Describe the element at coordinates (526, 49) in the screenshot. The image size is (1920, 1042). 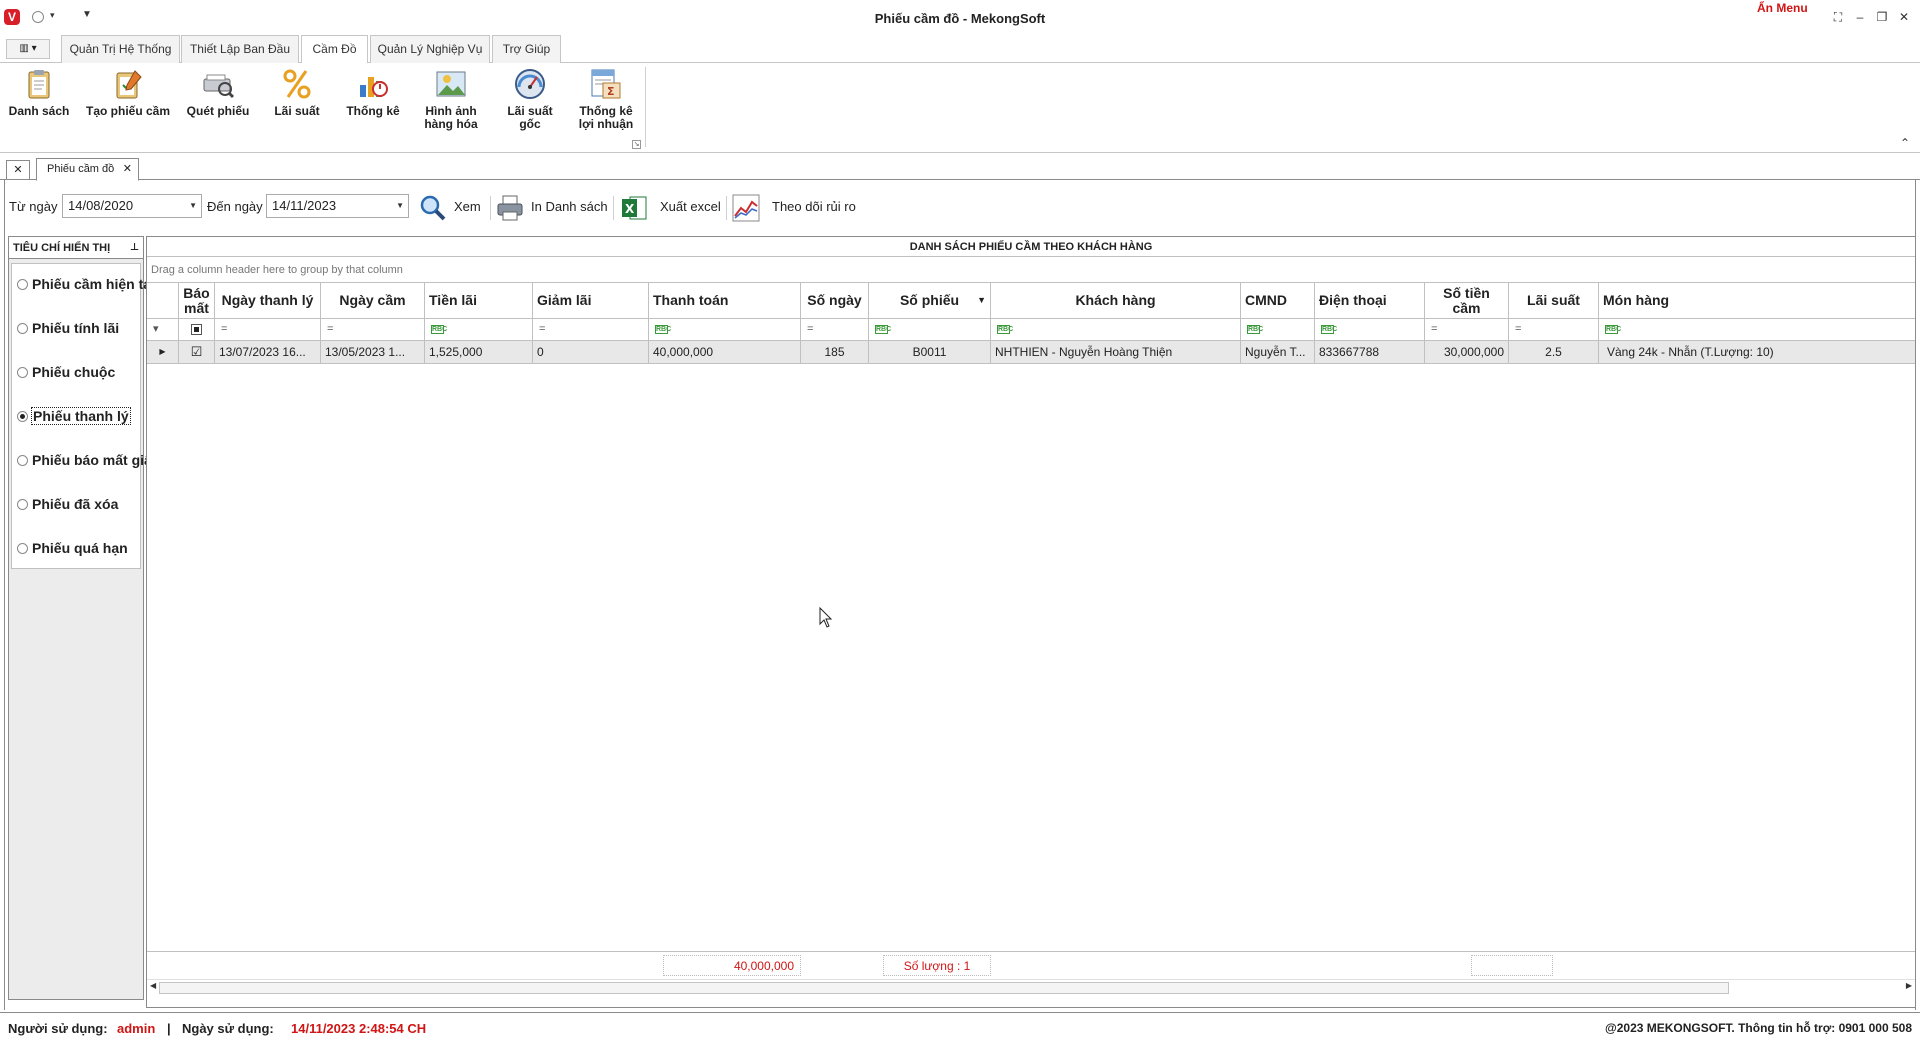
I see `tab-tro-giup: Trợ Giúp` at that location.